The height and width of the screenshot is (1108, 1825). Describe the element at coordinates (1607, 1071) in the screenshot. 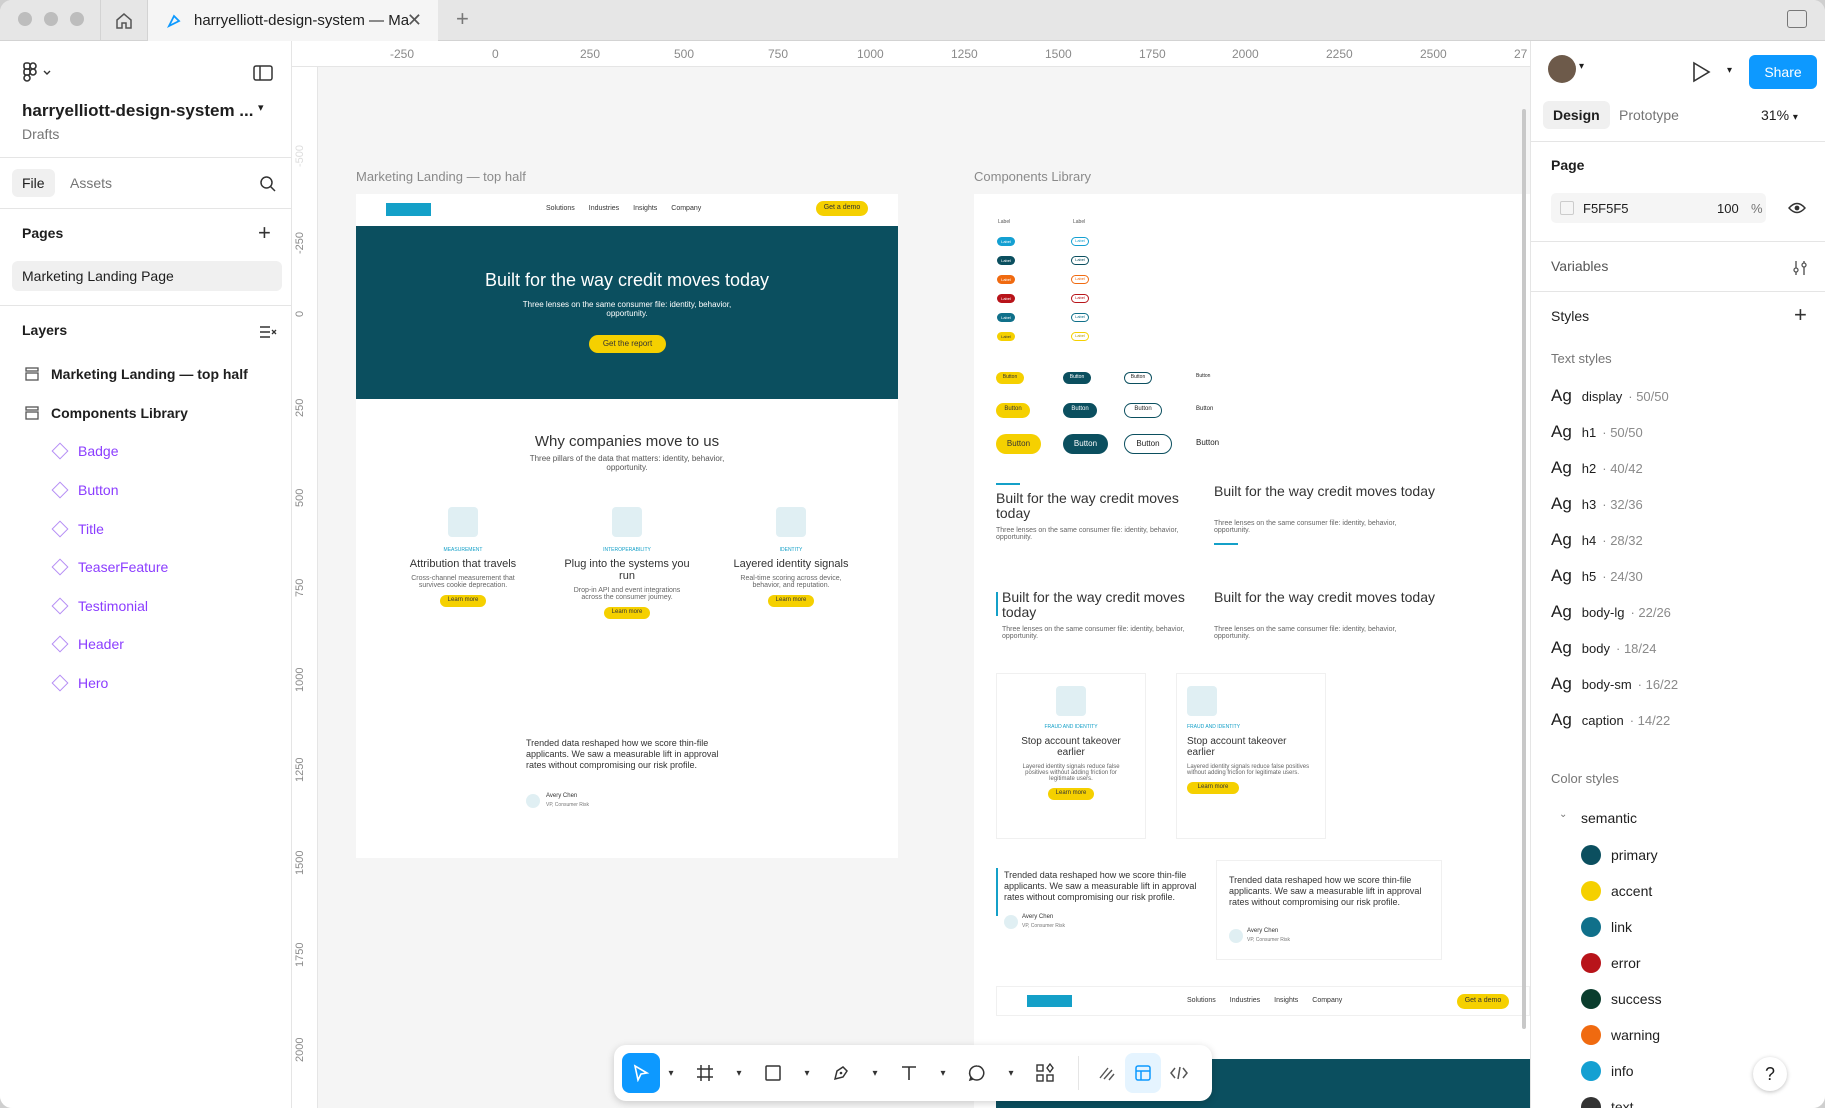

I see `color-style-item: info` at that location.